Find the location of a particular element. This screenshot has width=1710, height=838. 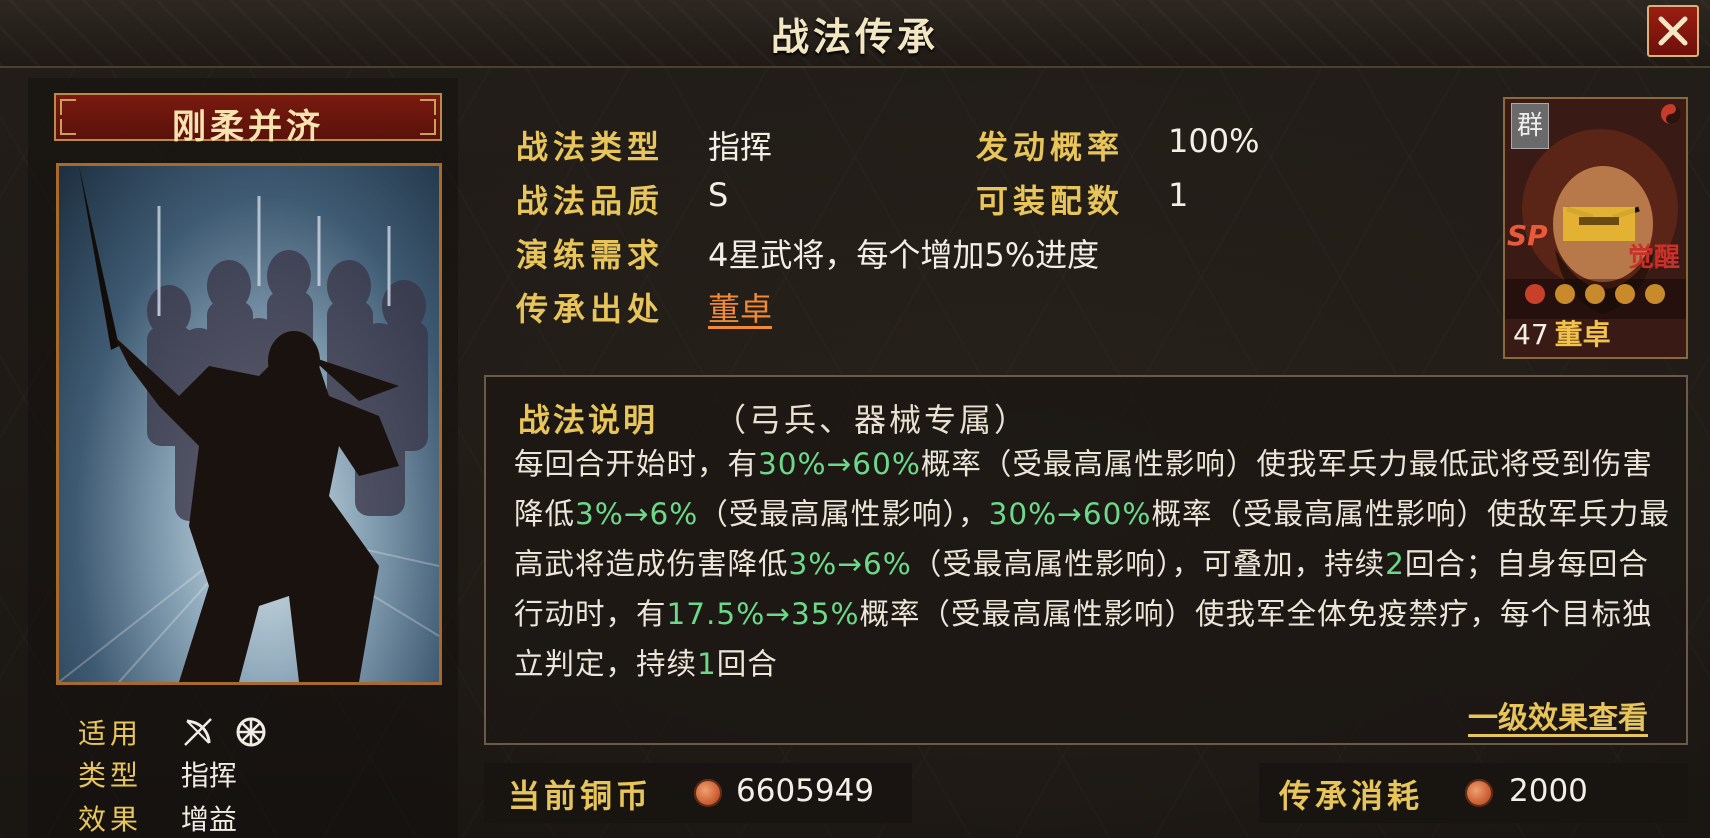

hero-level: 47 is located at coordinates (1531, 334).